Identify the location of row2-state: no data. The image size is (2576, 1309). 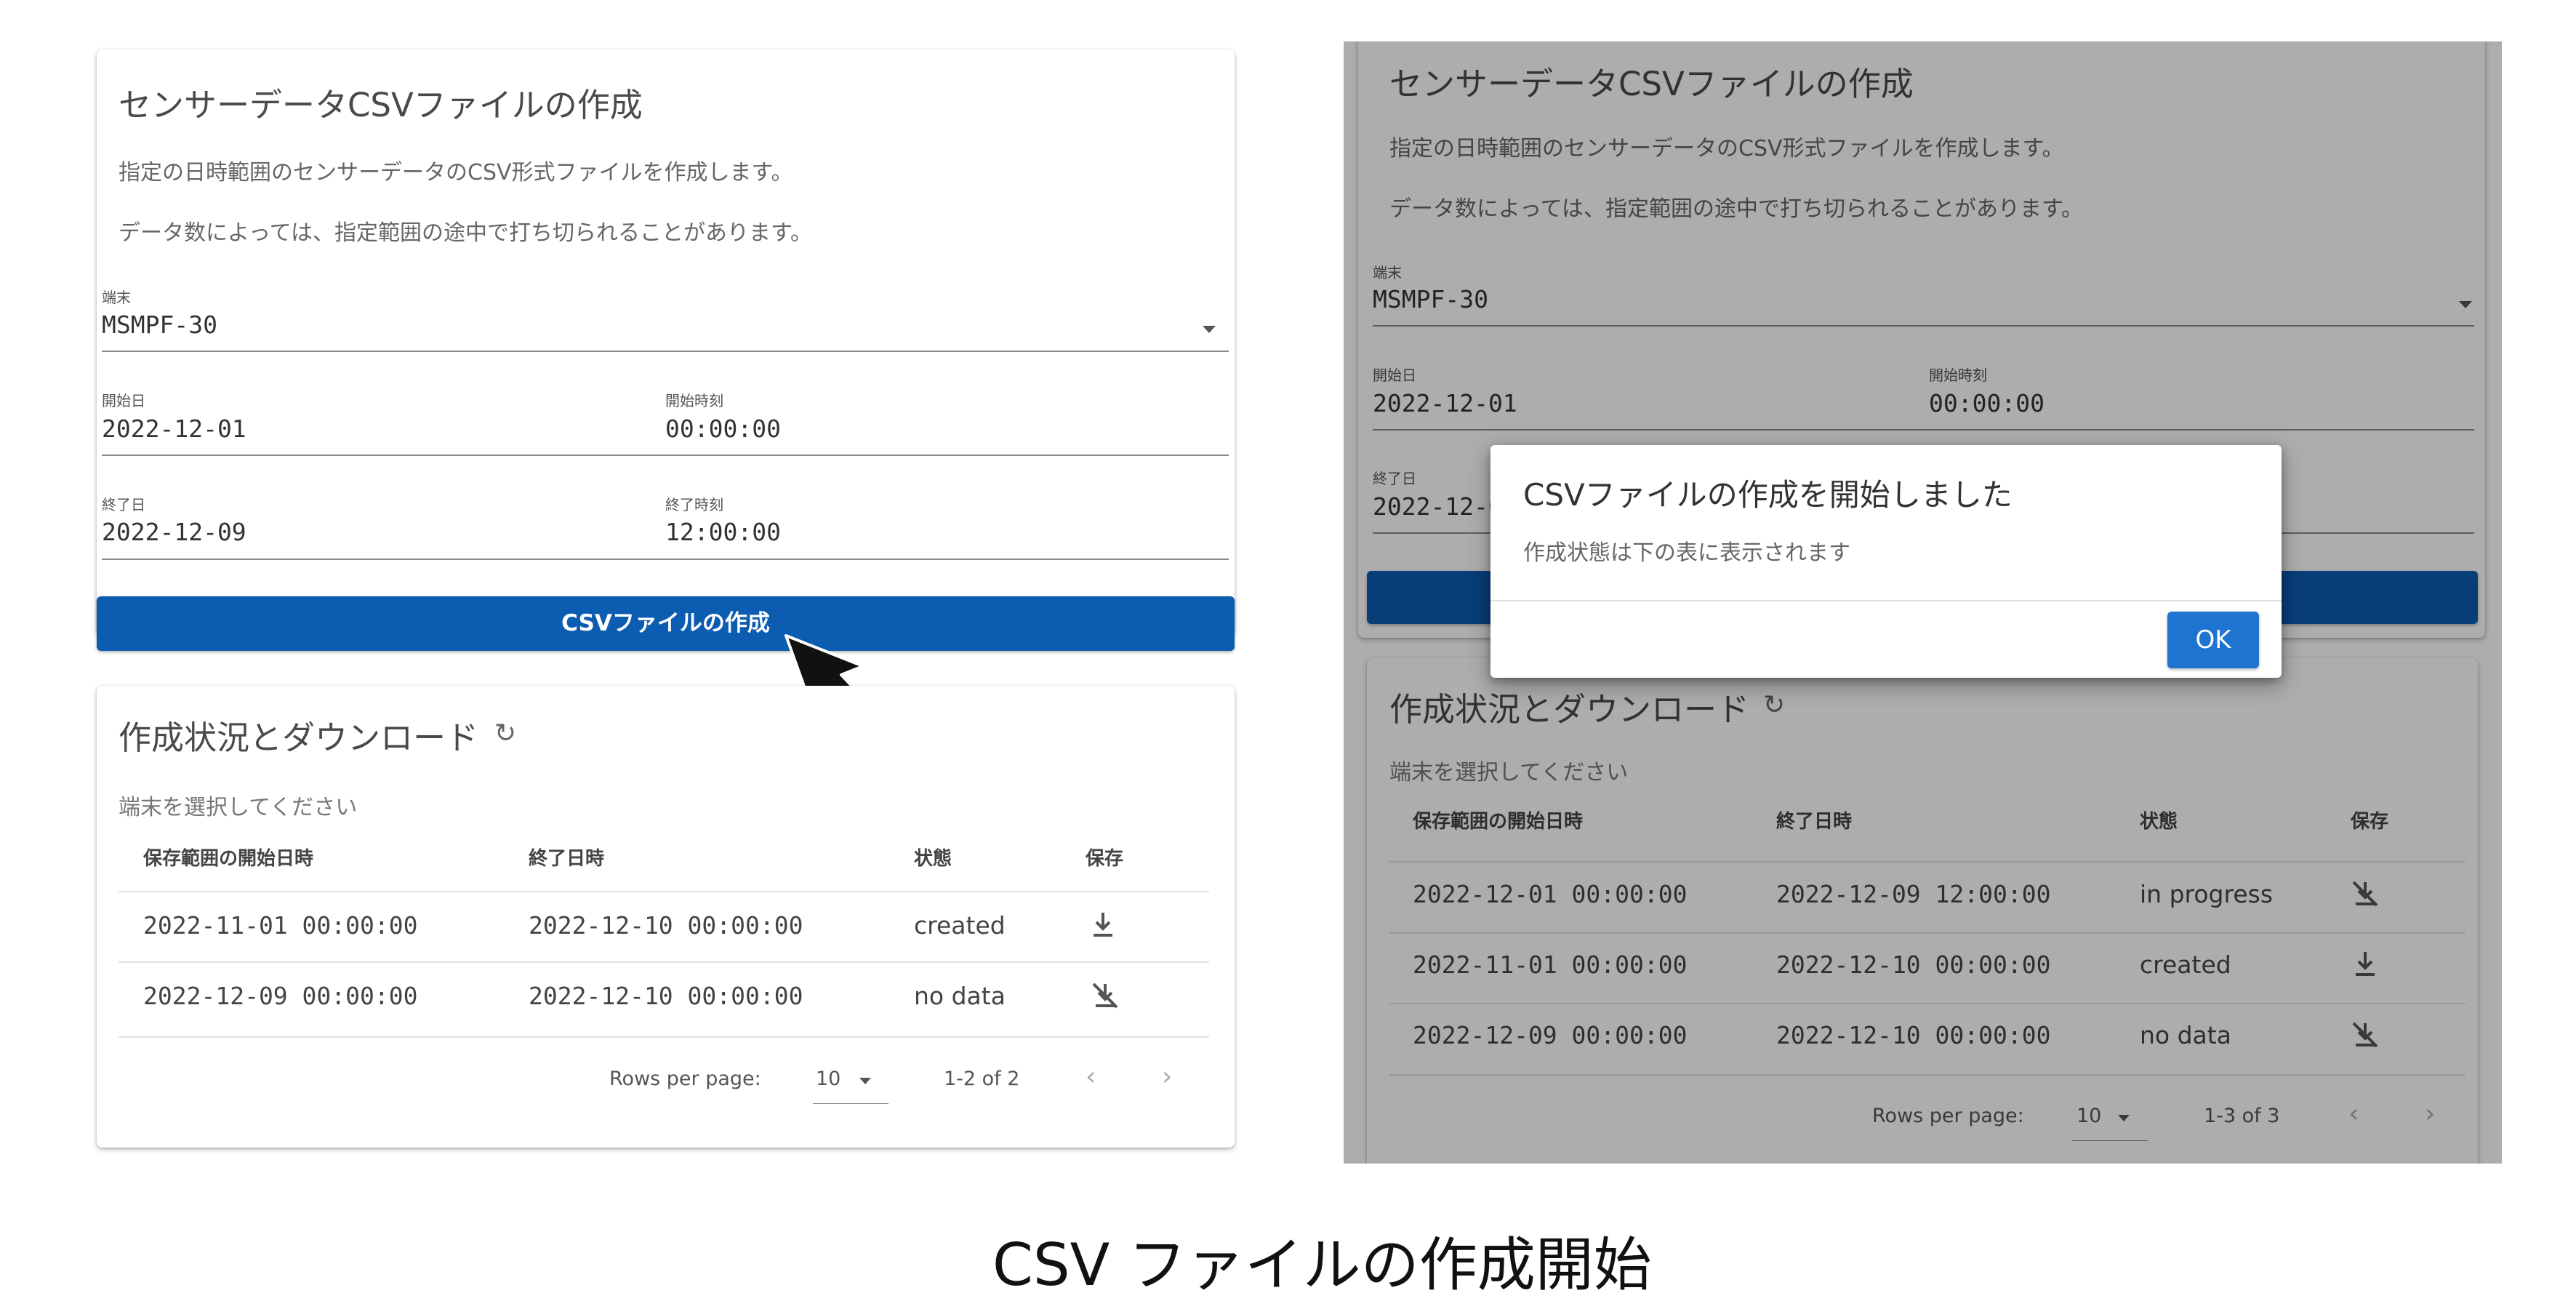
(960, 996).